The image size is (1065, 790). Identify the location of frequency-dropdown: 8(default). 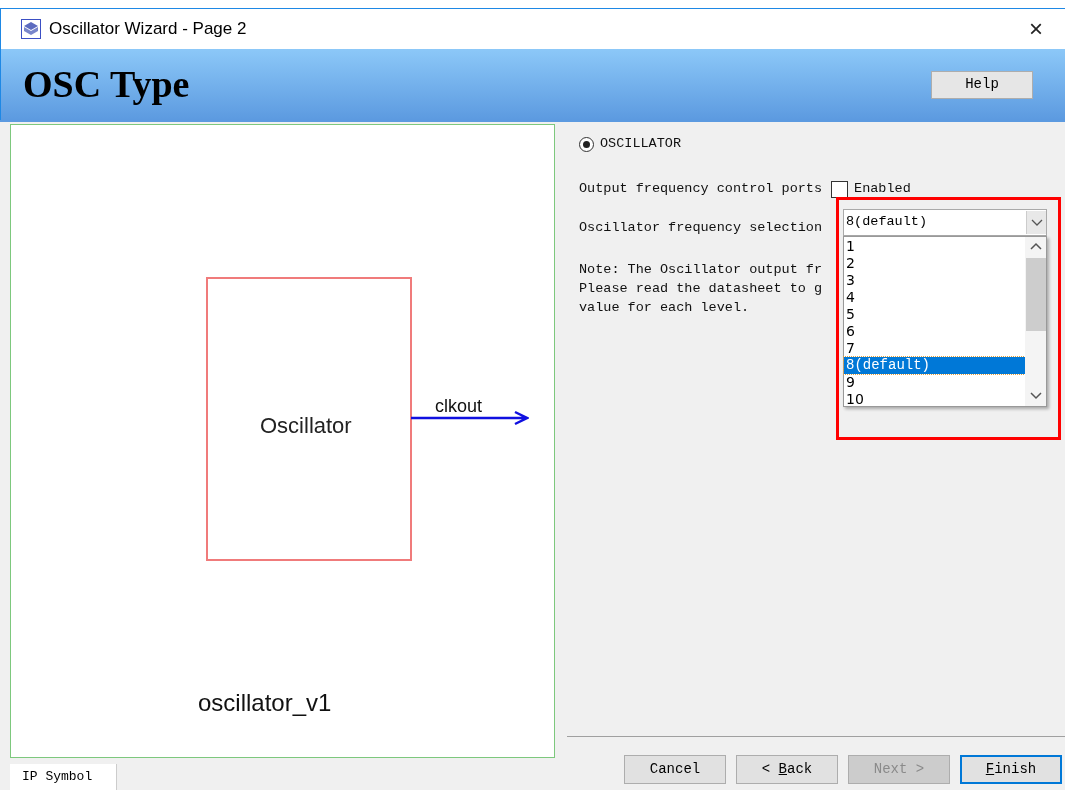
(945, 222).